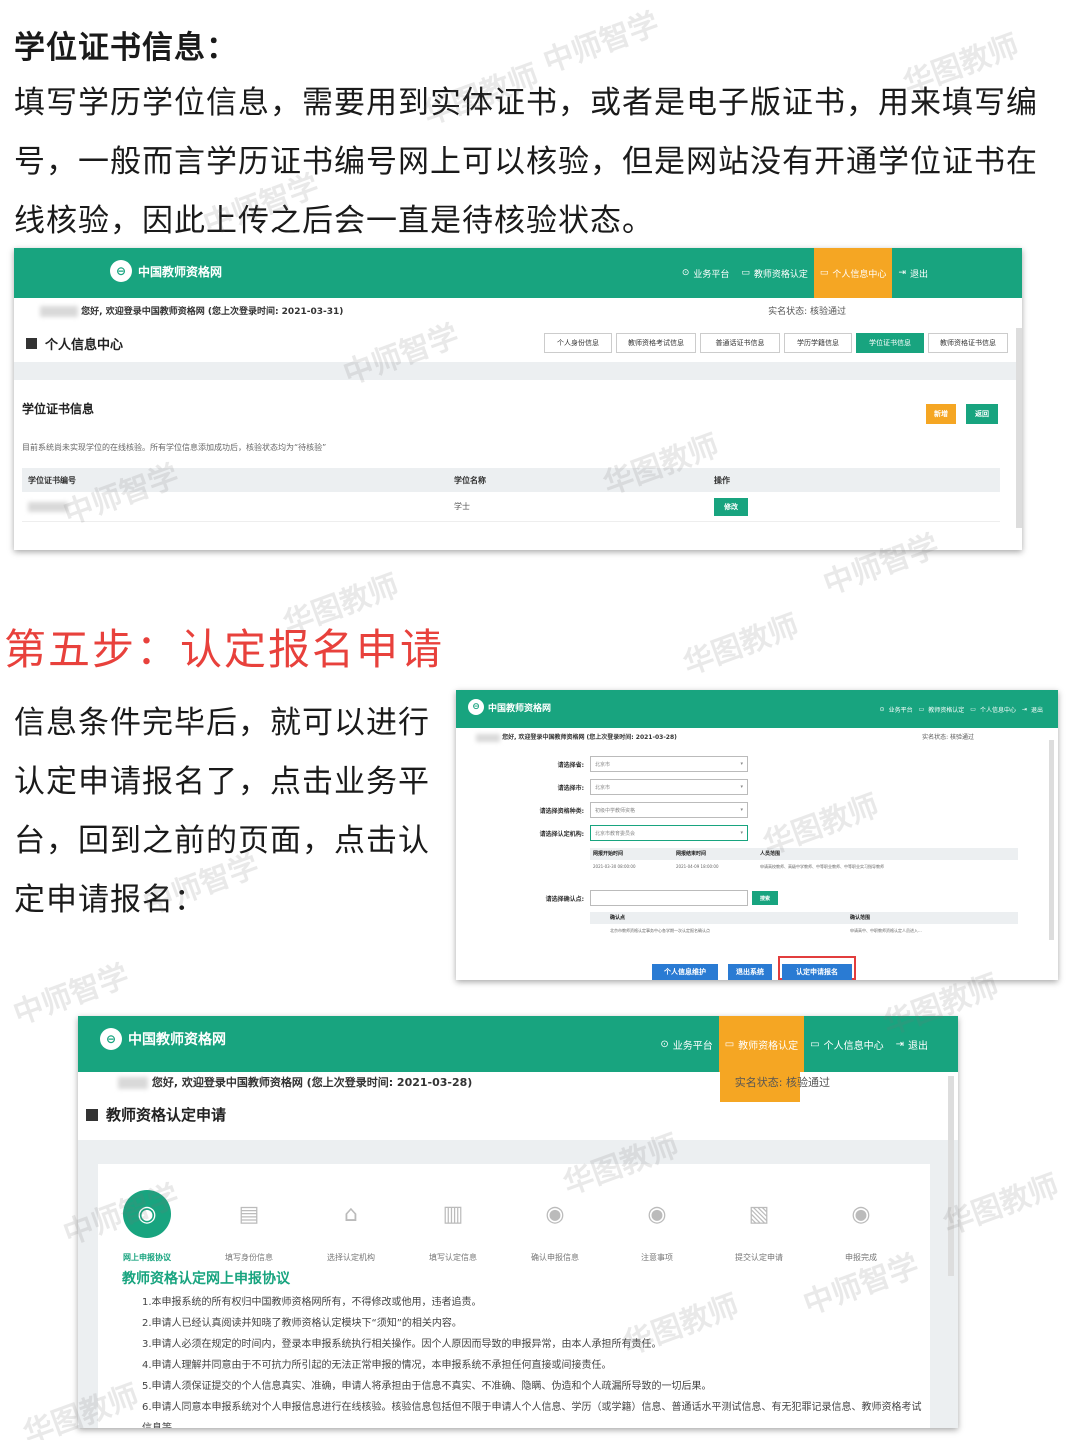 The image size is (1080, 1440). What do you see at coordinates (52, 480) in the screenshot?
I see `col-cert-no: 学位证书编号` at bounding box center [52, 480].